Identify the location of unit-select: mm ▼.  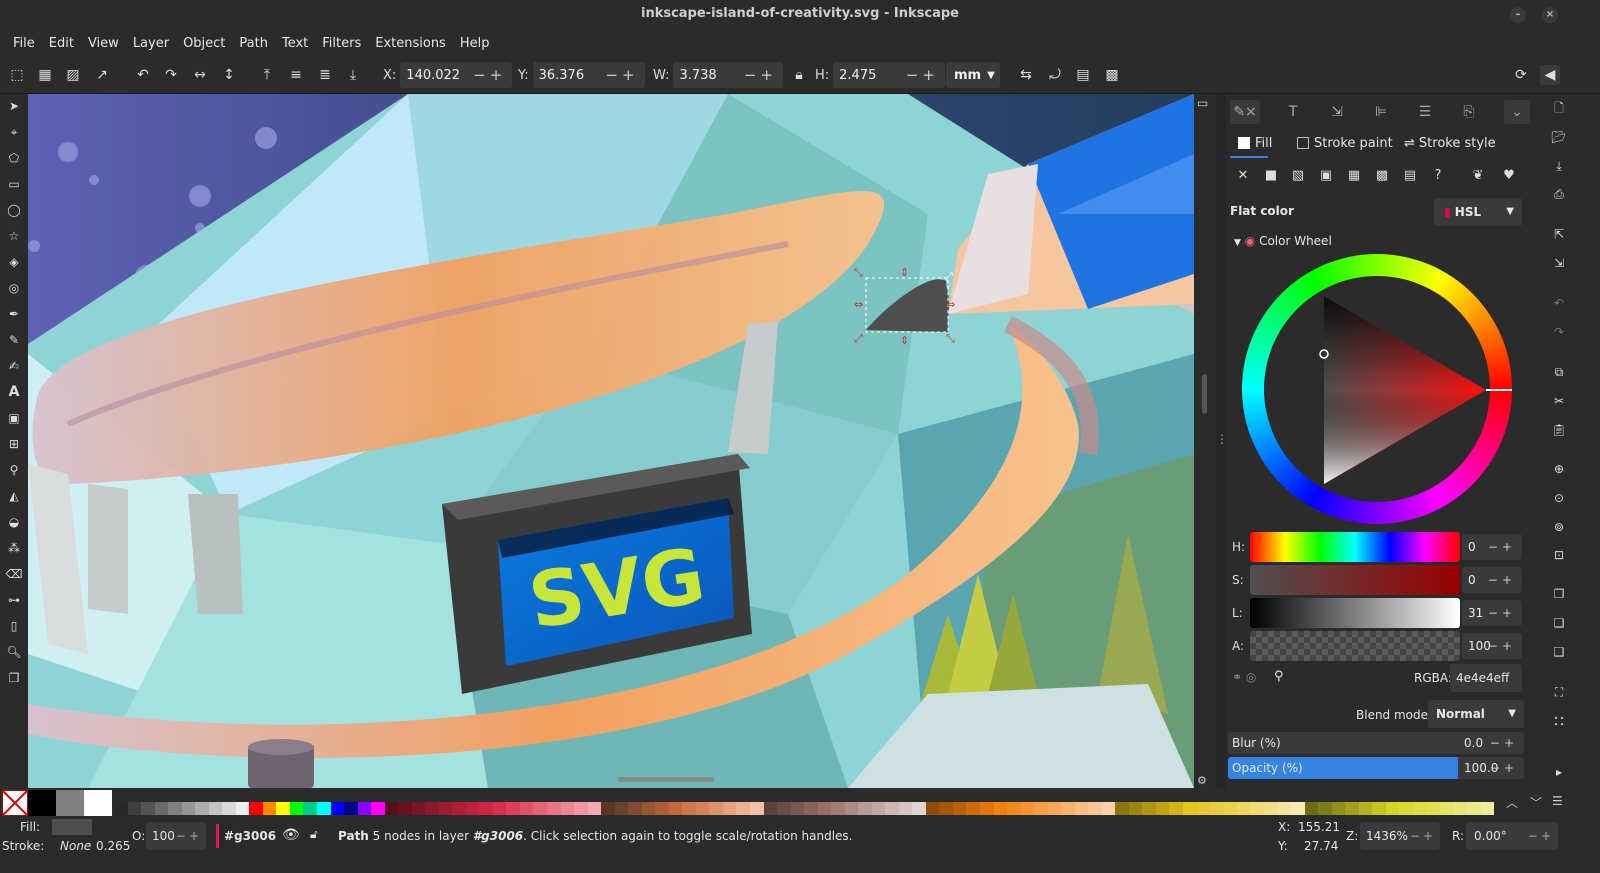
(973, 75).